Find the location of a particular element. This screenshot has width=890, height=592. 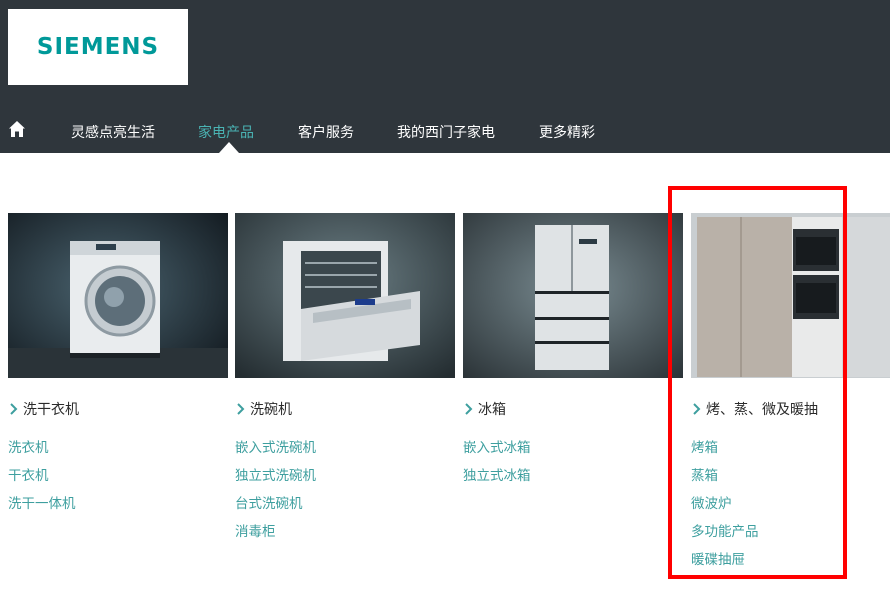

link-sterilizer: 消毒柜 is located at coordinates (275, 535).